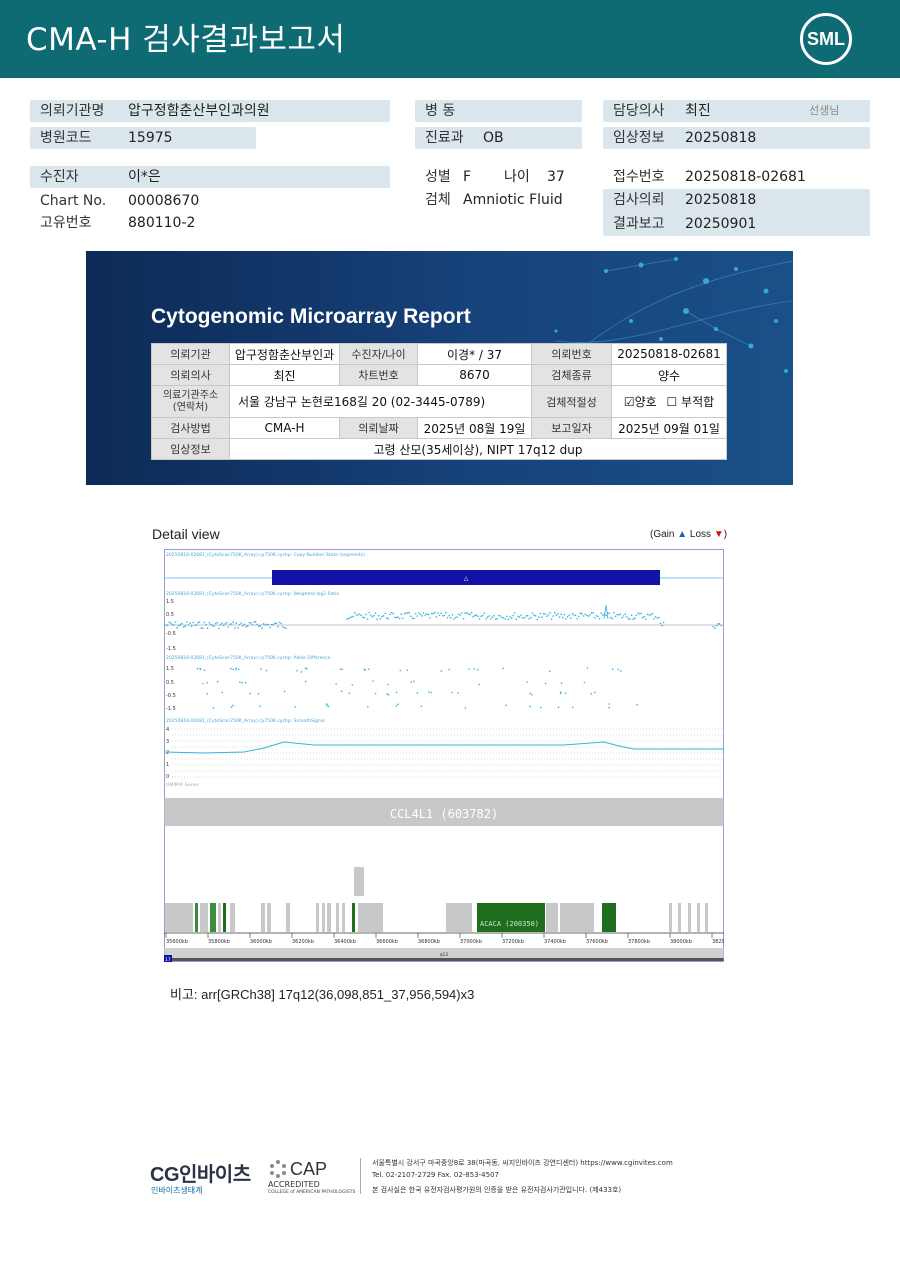  I want to click on kb-tick-label: 36000kb, so click(261, 942).